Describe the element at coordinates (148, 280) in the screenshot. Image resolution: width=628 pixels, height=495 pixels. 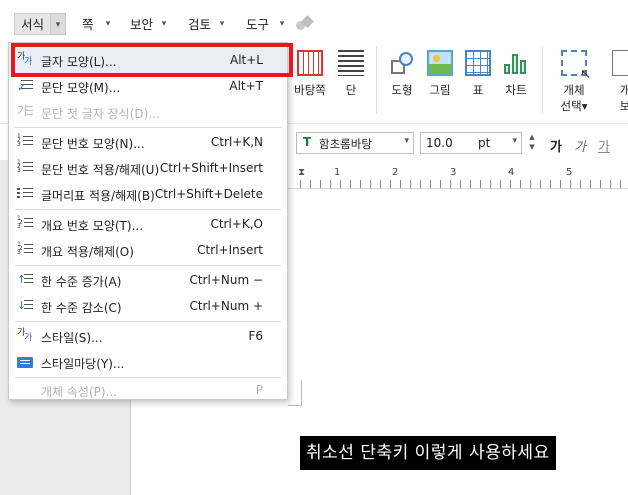
I see `menu-item-level-increase: ↑ 한 수준 증가(A) Ctrl+Num −` at that location.